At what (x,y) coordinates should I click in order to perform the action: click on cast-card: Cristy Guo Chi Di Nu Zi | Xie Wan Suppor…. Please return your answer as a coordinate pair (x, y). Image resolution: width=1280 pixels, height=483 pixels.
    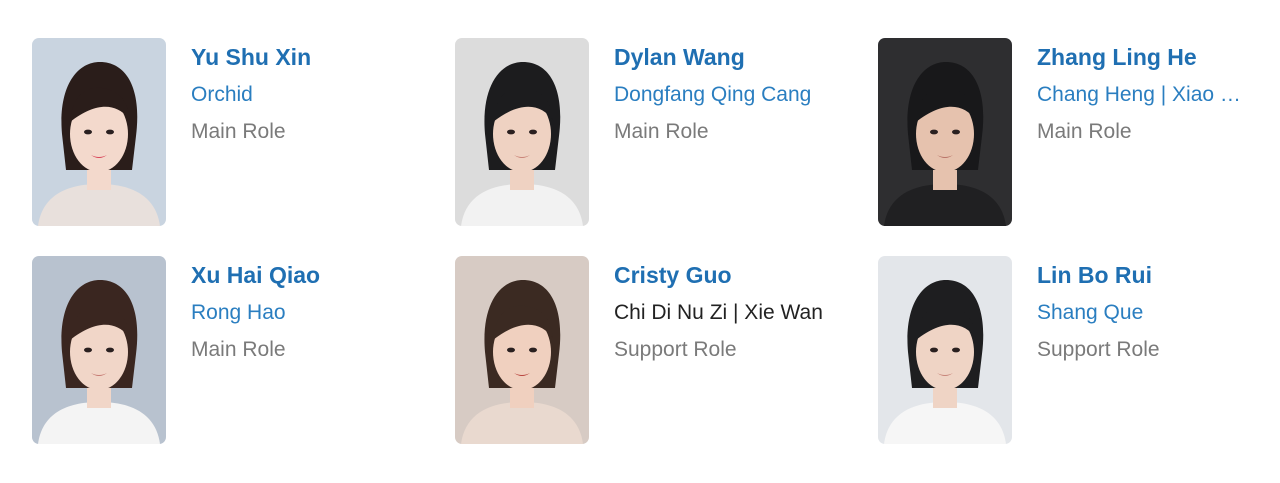
    Looking at the image, I should click on (650, 350).